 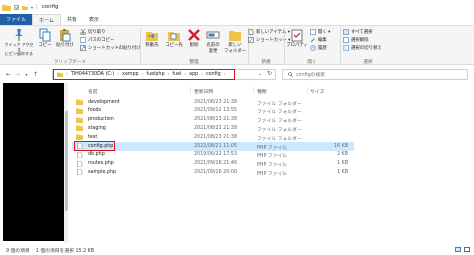 What do you see at coordinates (297, 45) in the screenshot?
I see `properties-label: プロパティ` at bounding box center [297, 45].